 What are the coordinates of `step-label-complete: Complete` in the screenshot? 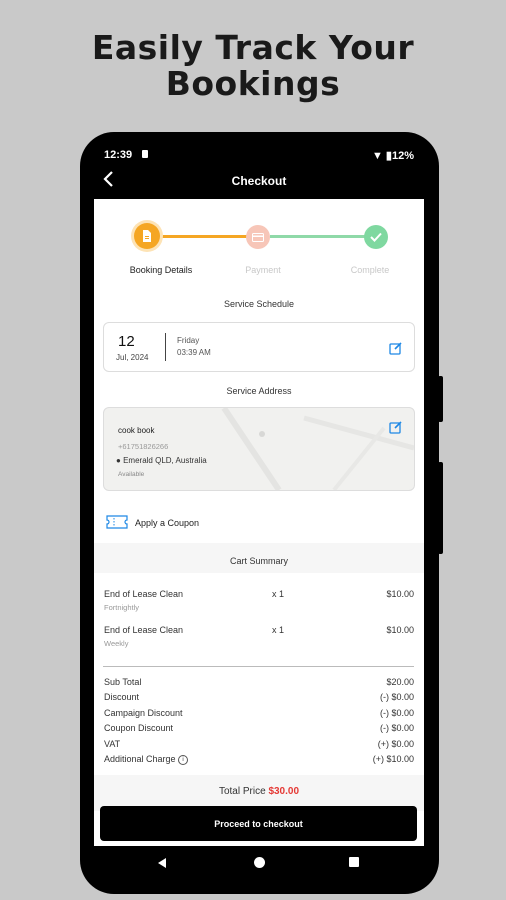 It's located at (370, 270).